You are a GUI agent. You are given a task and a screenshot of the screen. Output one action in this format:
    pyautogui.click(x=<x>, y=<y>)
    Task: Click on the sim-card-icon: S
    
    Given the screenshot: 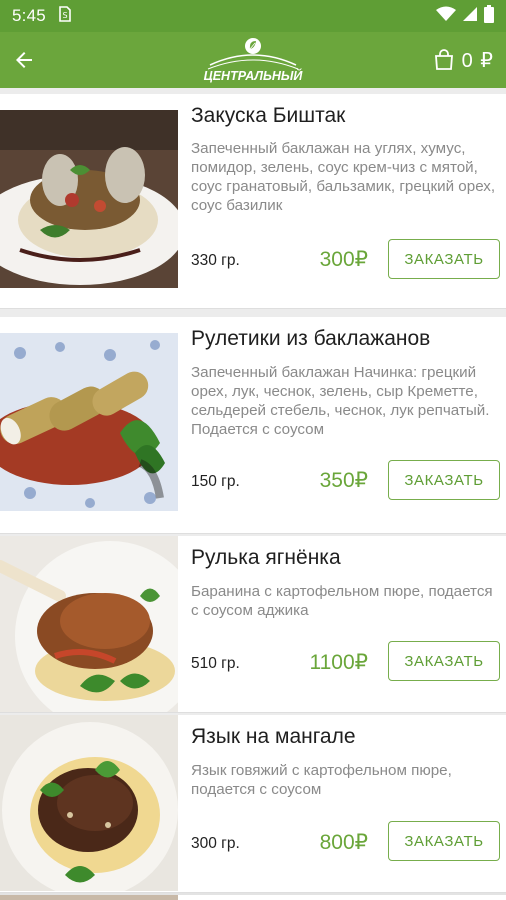 What is the action you would take?
    pyautogui.click(x=65, y=16)
    